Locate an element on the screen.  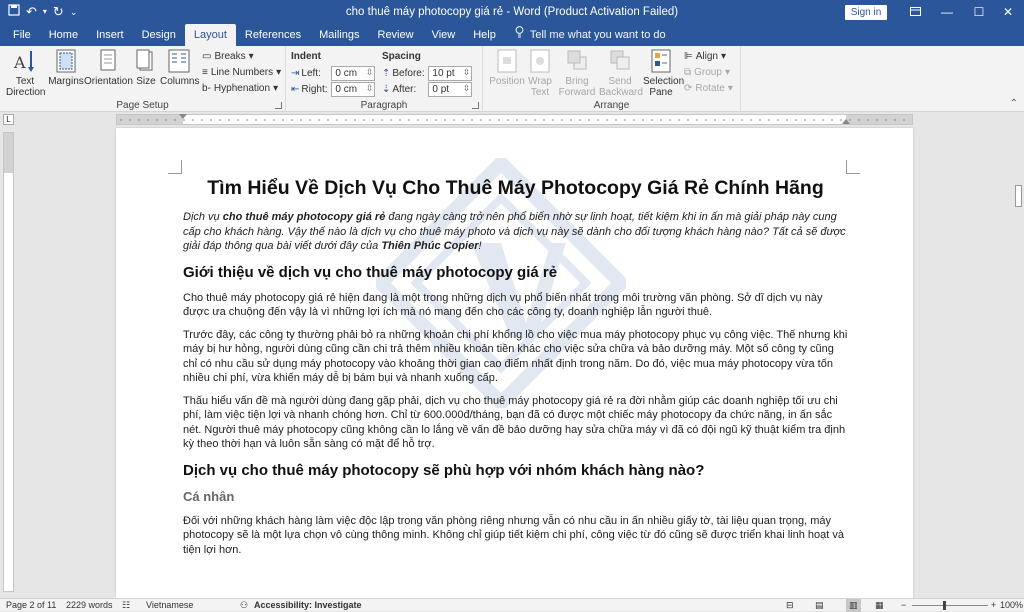
wrap-text-label: Wrap Text is located at coordinates (540, 87).